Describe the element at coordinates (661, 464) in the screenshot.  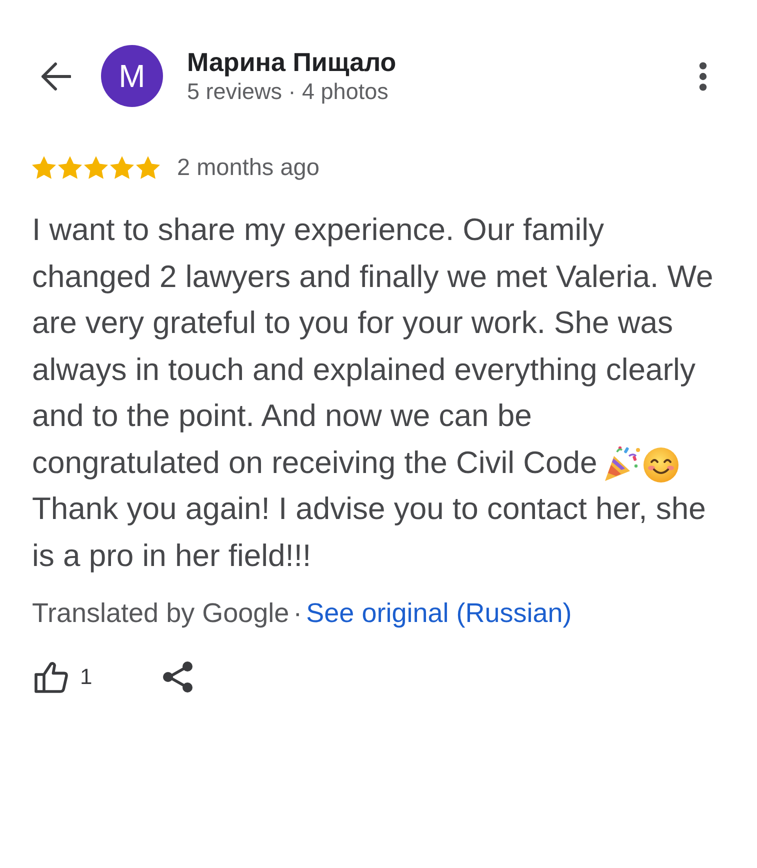
I see `smiling-face-icon` at that location.